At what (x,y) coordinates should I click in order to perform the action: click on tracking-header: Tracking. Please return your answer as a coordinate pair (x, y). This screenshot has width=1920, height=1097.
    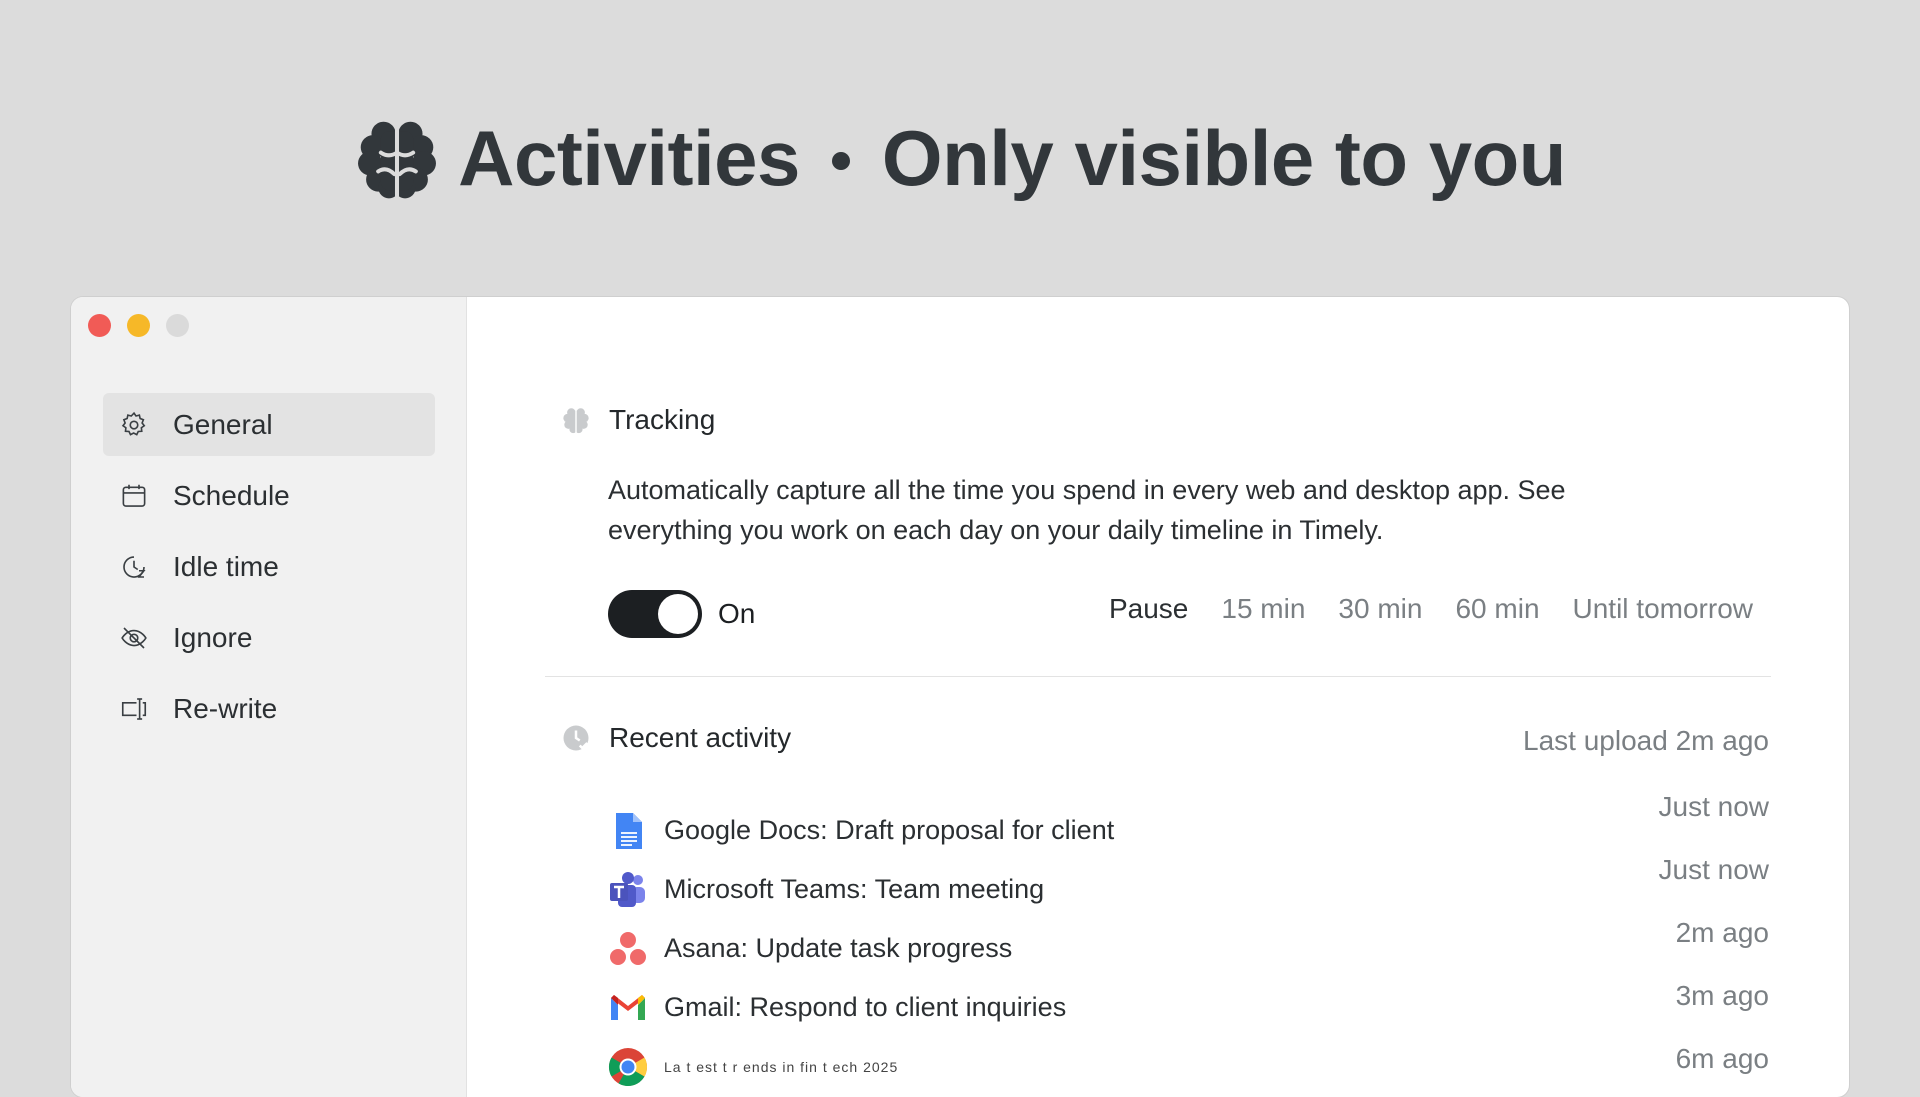
    Looking at the image, I should click on (638, 420).